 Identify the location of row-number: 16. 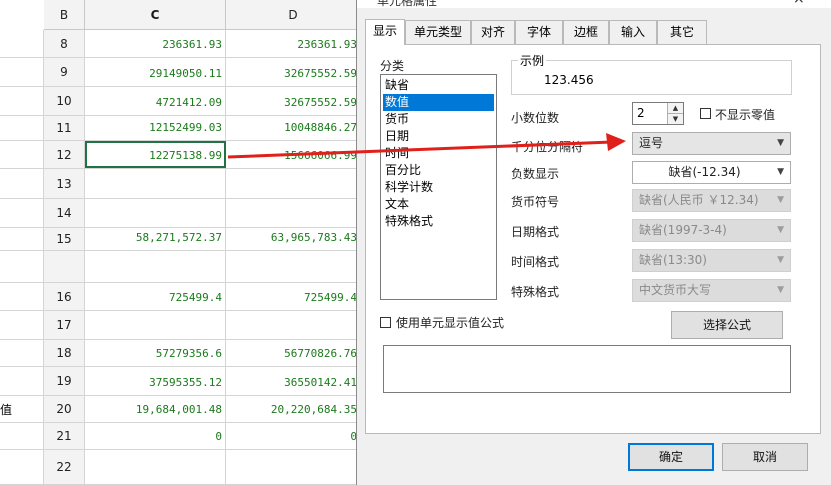
(64, 296).